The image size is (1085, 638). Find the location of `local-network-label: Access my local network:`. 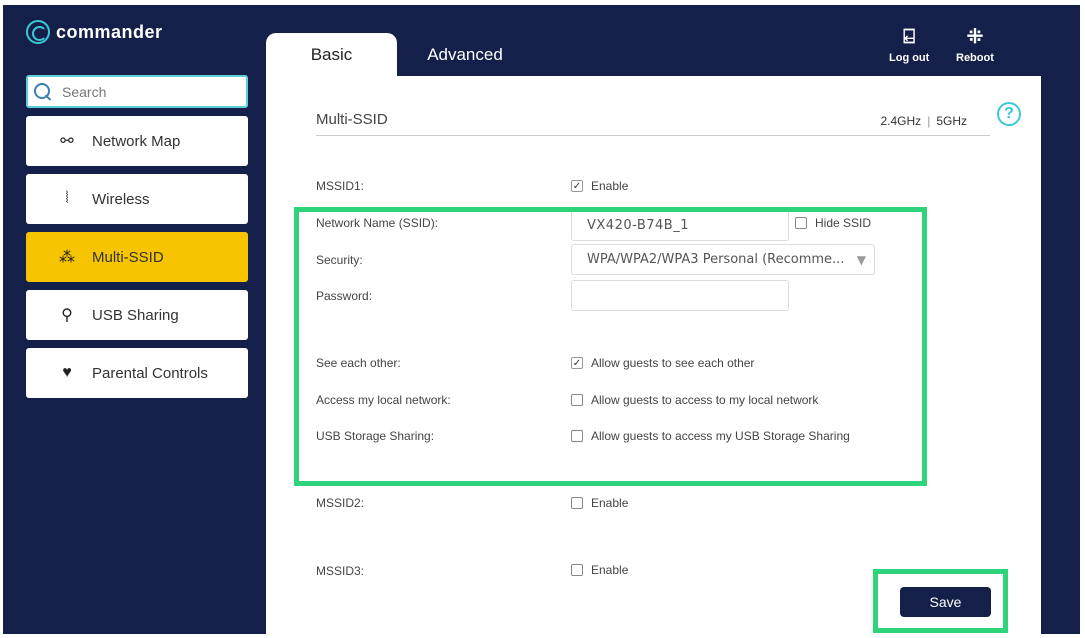

local-network-label: Access my local network: is located at coordinates (383, 400).